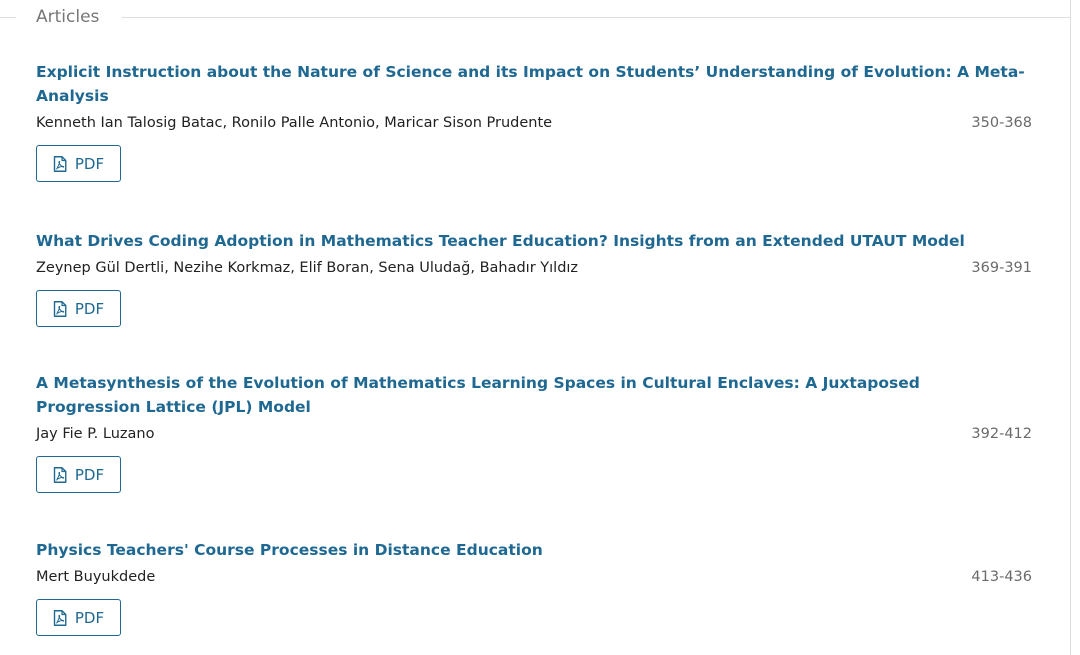 The width and height of the screenshot is (1080, 655). What do you see at coordinates (1070, 327) in the screenshot?
I see `page-right-border` at bounding box center [1070, 327].